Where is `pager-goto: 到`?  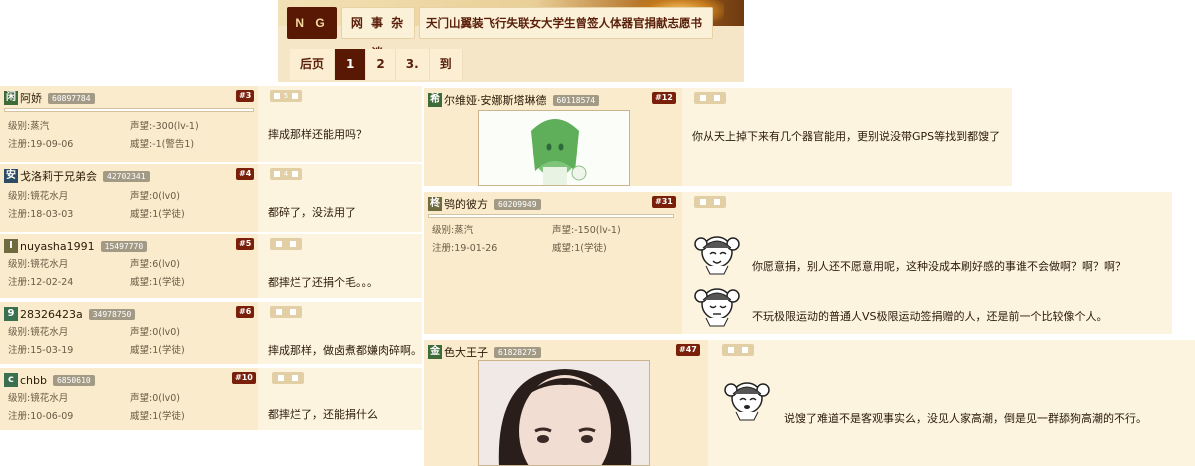
pager-goto: 到 is located at coordinates (446, 64).